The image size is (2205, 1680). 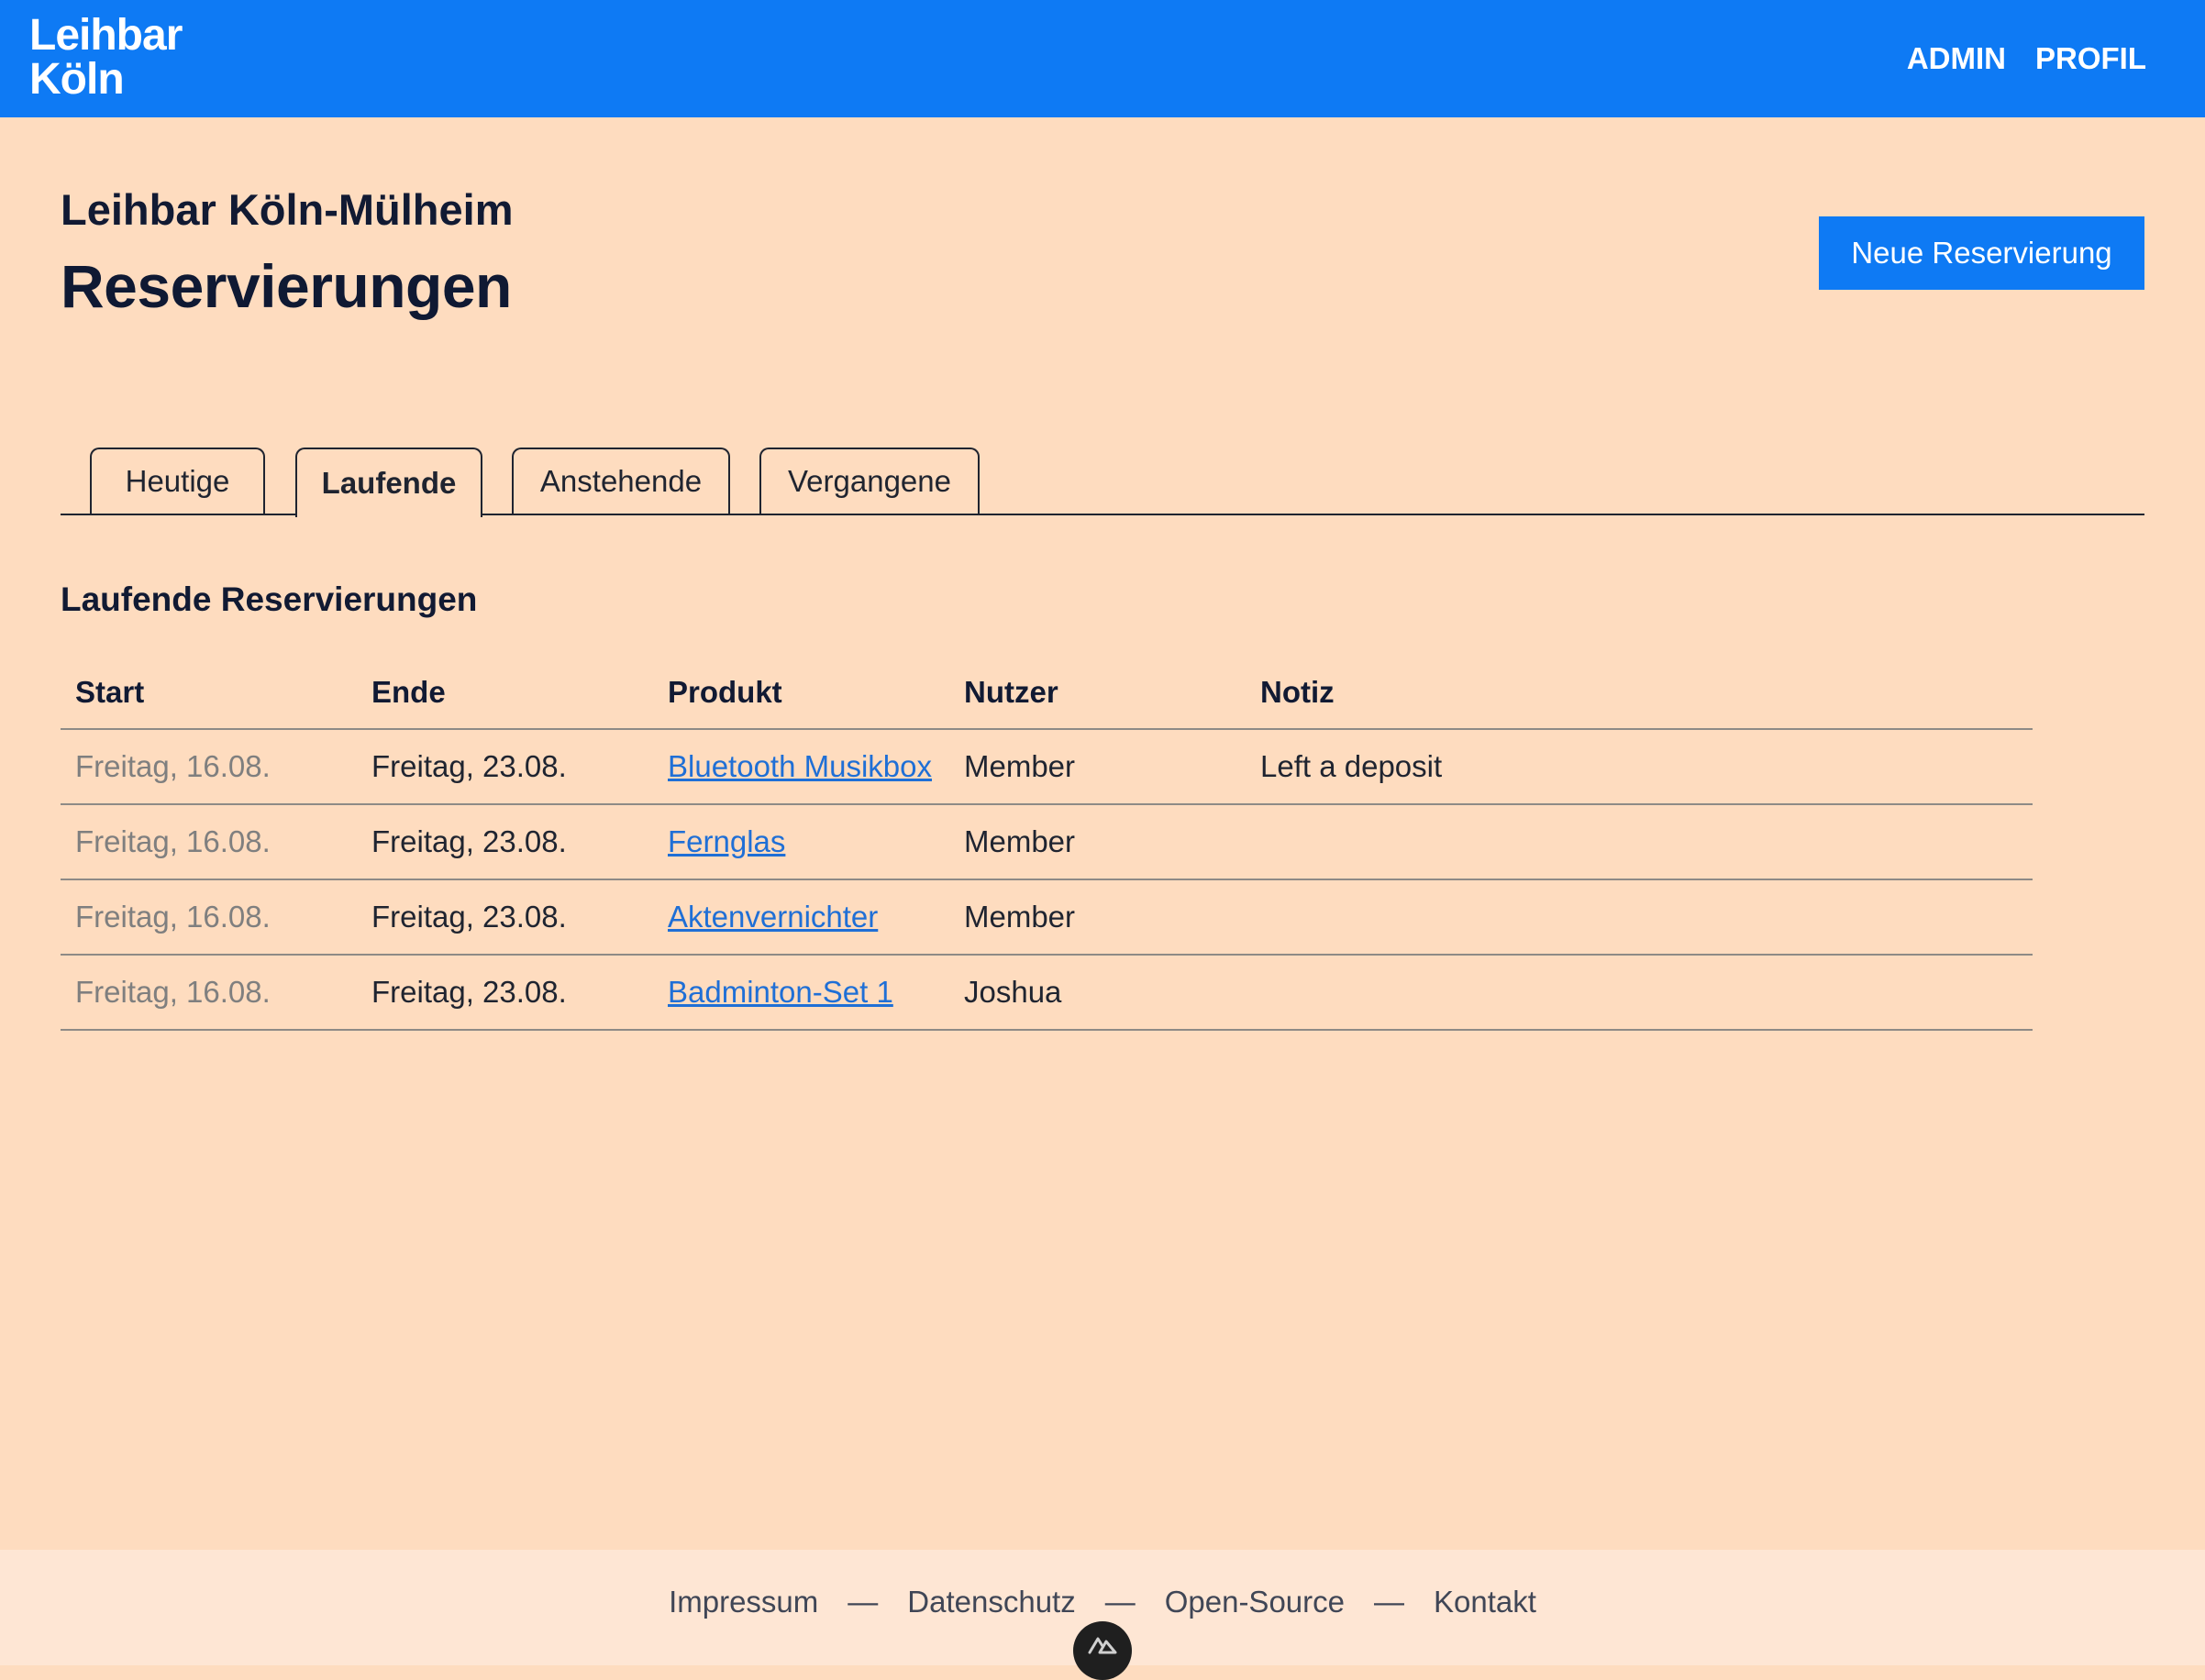 What do you see at coordinates (1639, 767) in the screenshot?
I see `cell-note: Left a deposit` at bounding box center [1639, 767].